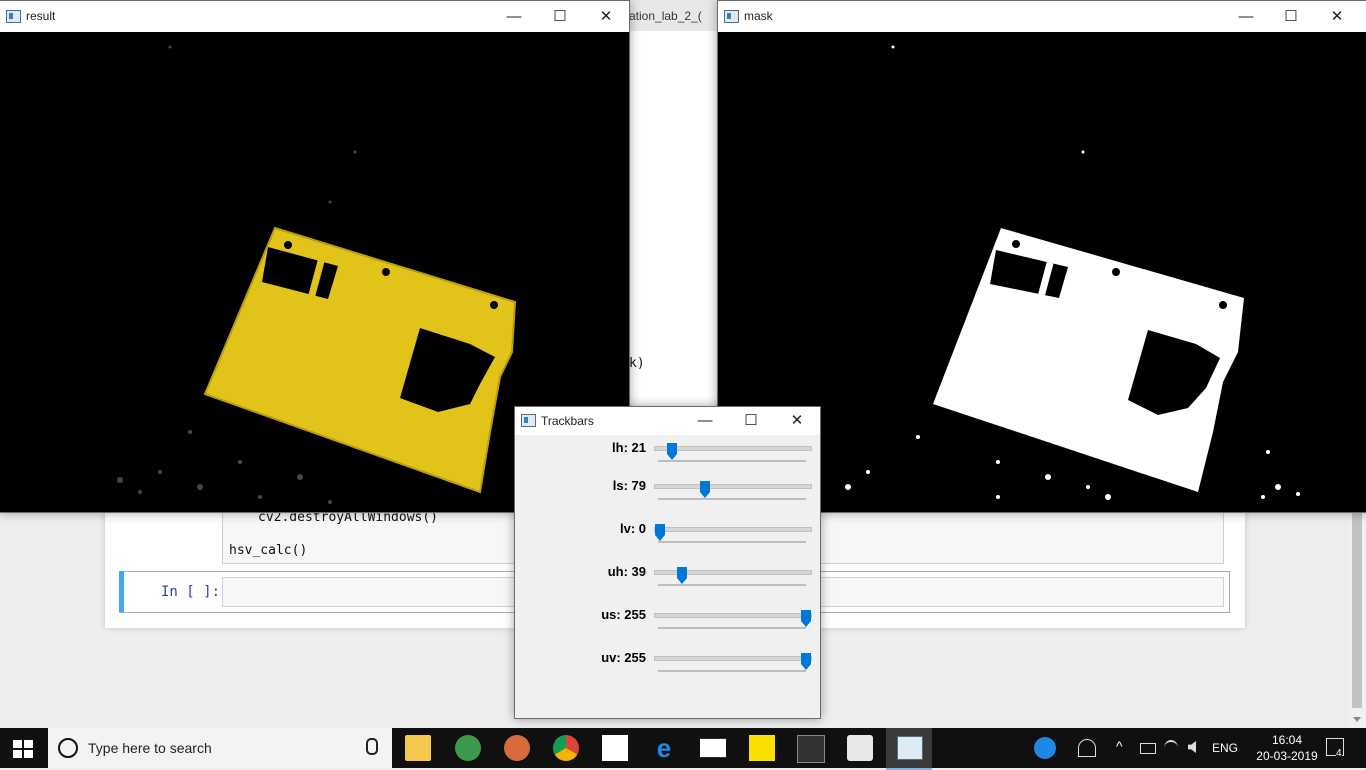 This screenshot has width=1366, height=770. What do you see at coordinates (732, 628) in the screenshot?
I see `trackbar-baseline-us` at bounding box center [732, 628].